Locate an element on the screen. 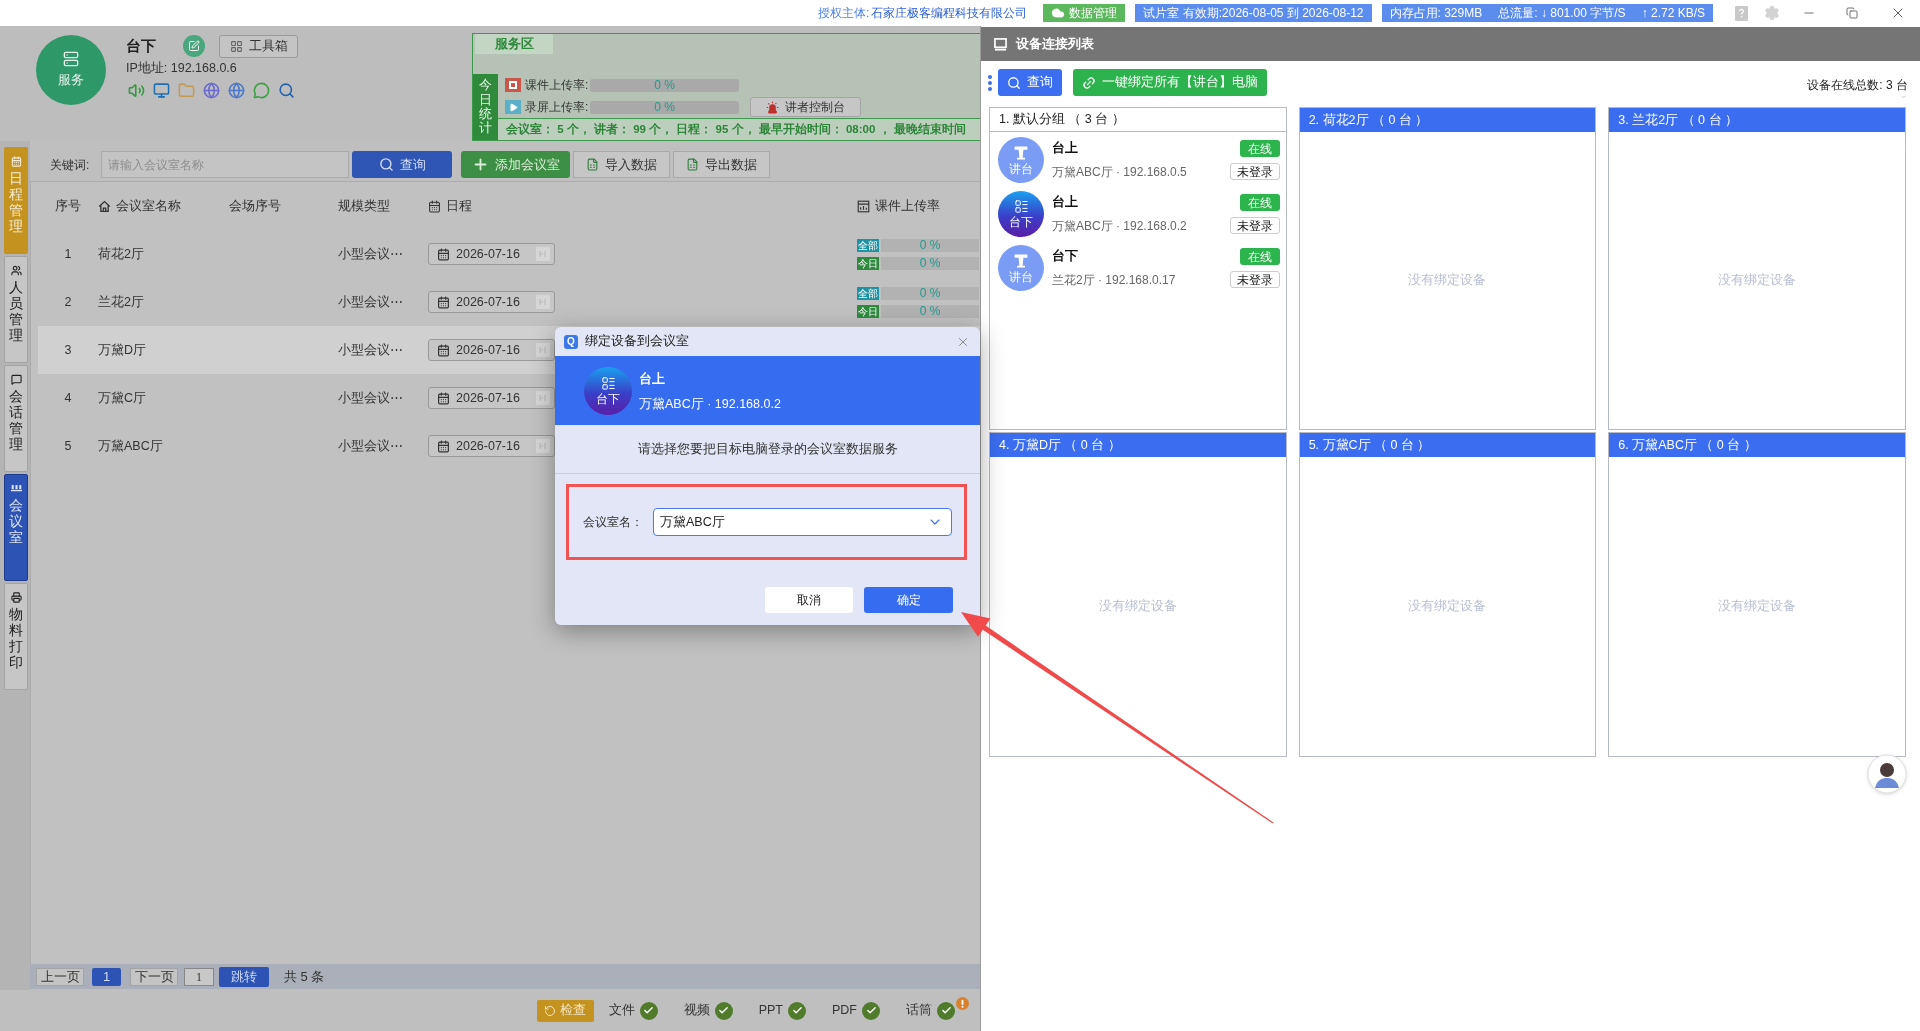  monitor-icon is located at coordinates (161, 90).